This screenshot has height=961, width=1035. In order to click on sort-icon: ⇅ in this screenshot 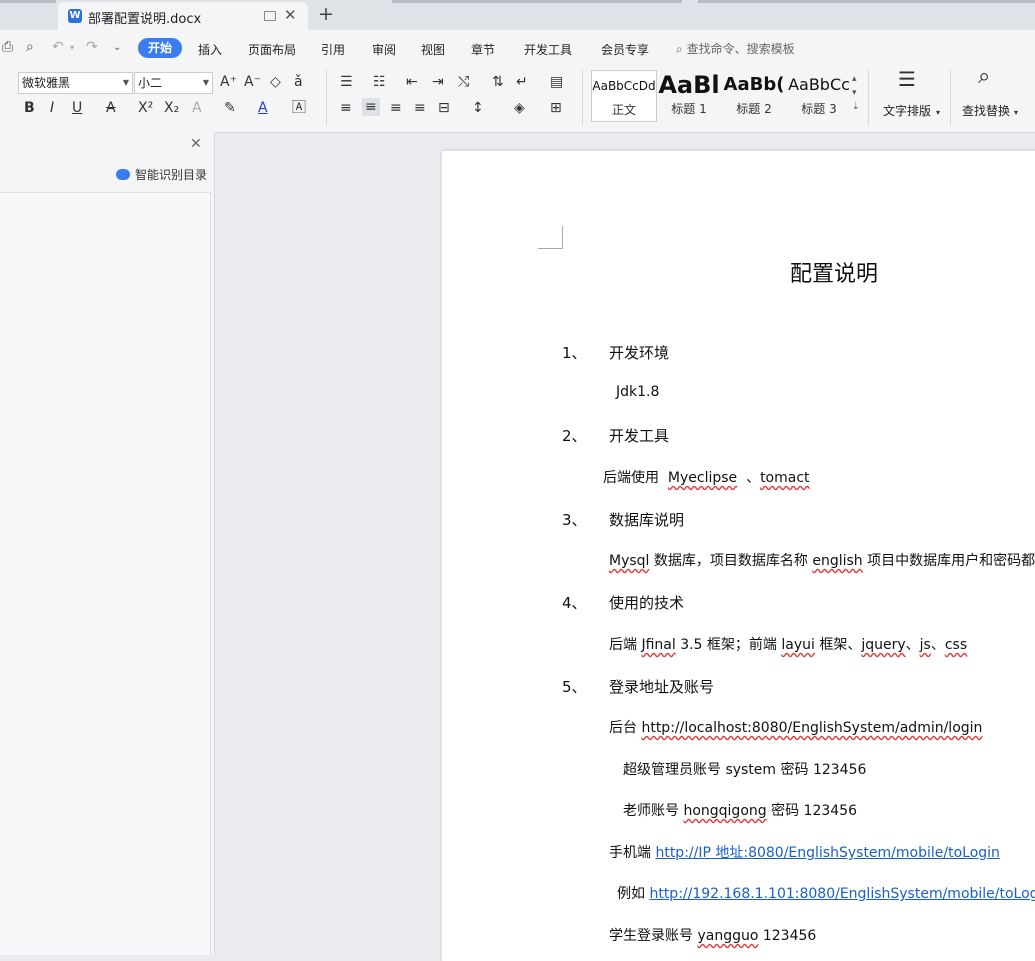, I will do `click(498, 82)`.